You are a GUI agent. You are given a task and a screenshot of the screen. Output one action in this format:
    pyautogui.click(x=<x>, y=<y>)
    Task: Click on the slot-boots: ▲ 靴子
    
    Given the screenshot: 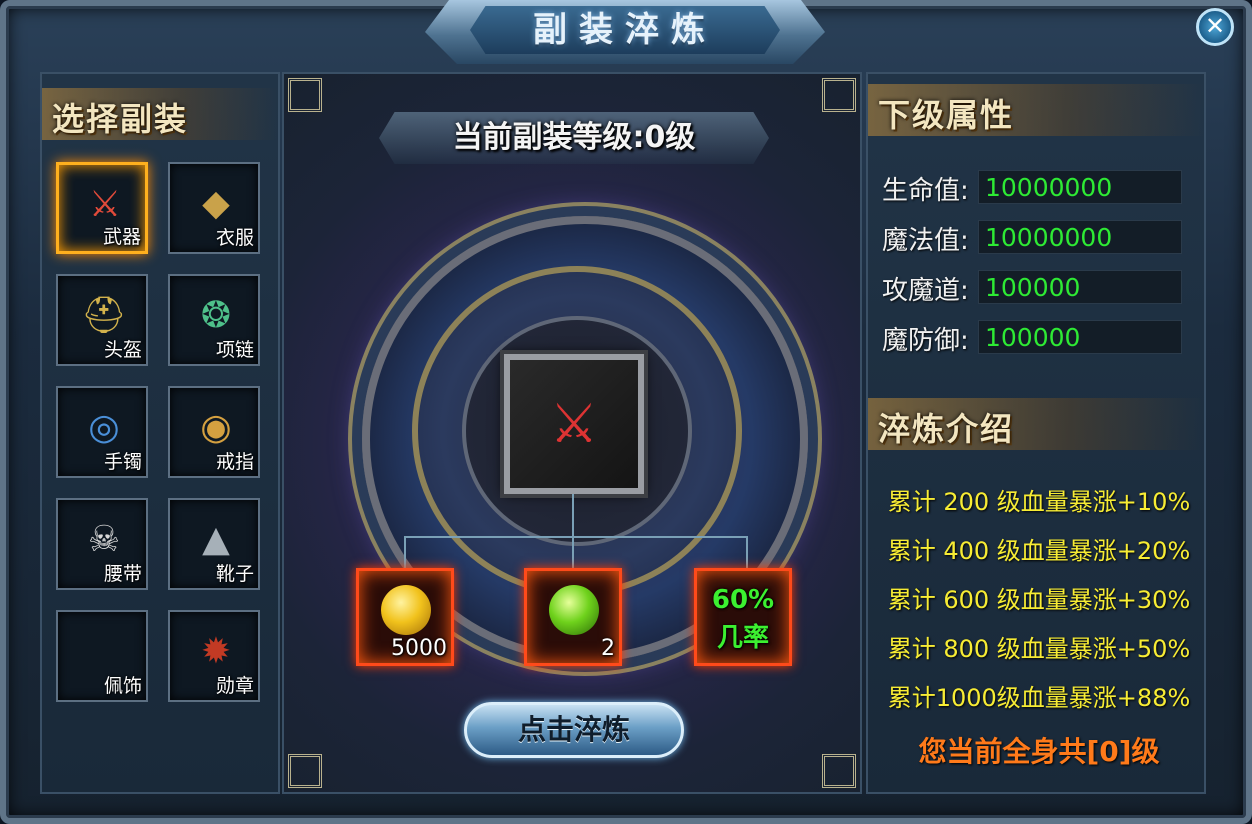 What is the action you would take?
    pyautogui.click(x=214, y=544)
    